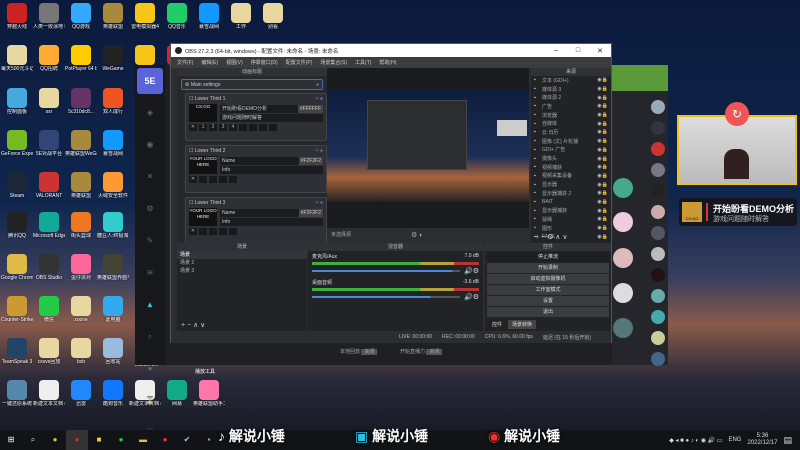 Image resolution: width=800 pixels, height=450 pixels. What do you see at coordinates (177, 16) in the screenshot?
I see `desktop-icon: QQ音乐` at bounding box center [177, 16].